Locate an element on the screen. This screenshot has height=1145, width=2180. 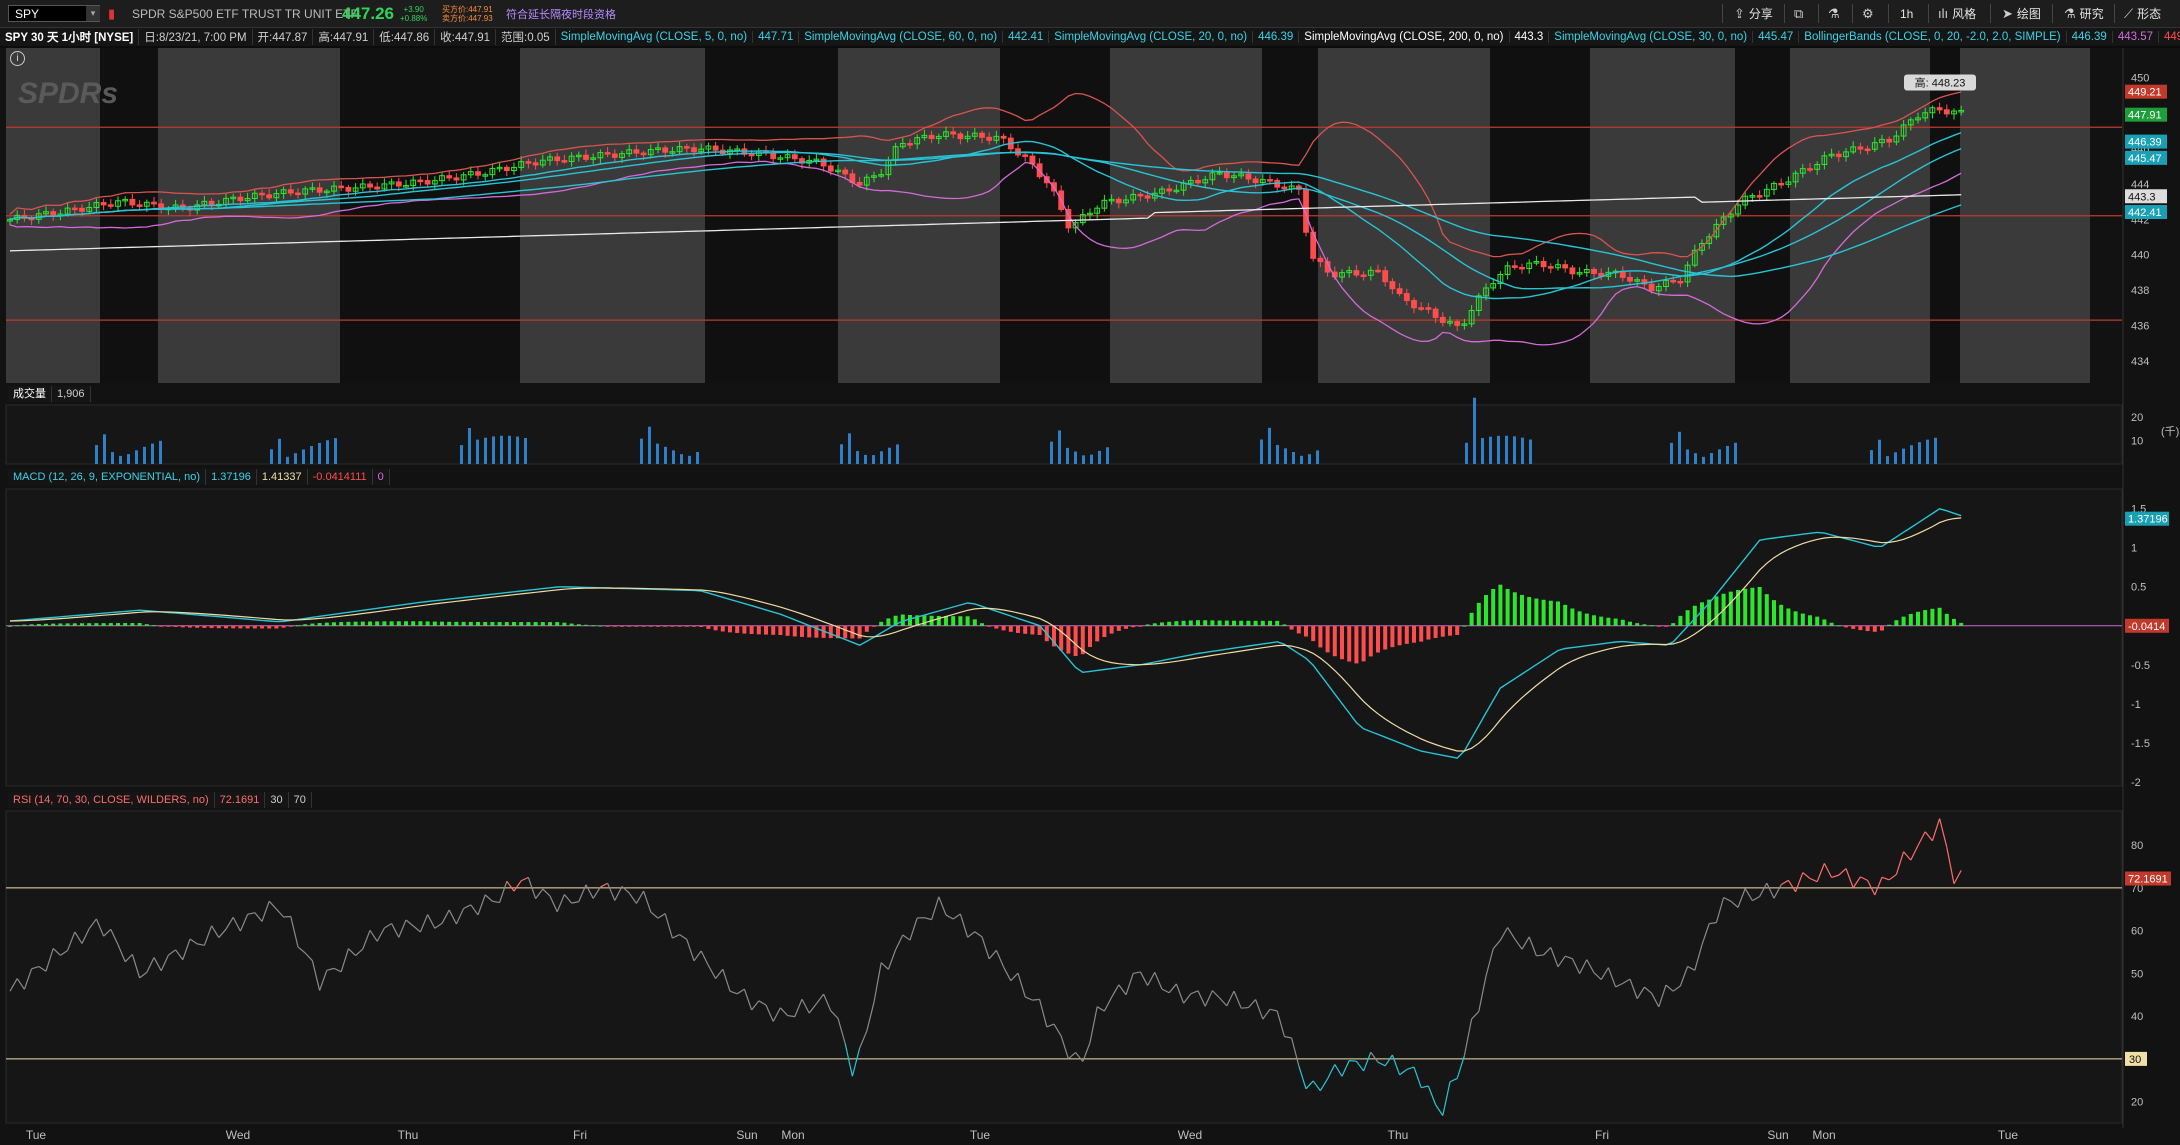
alert-icon: ▮ is located at coordinates (111, 13).